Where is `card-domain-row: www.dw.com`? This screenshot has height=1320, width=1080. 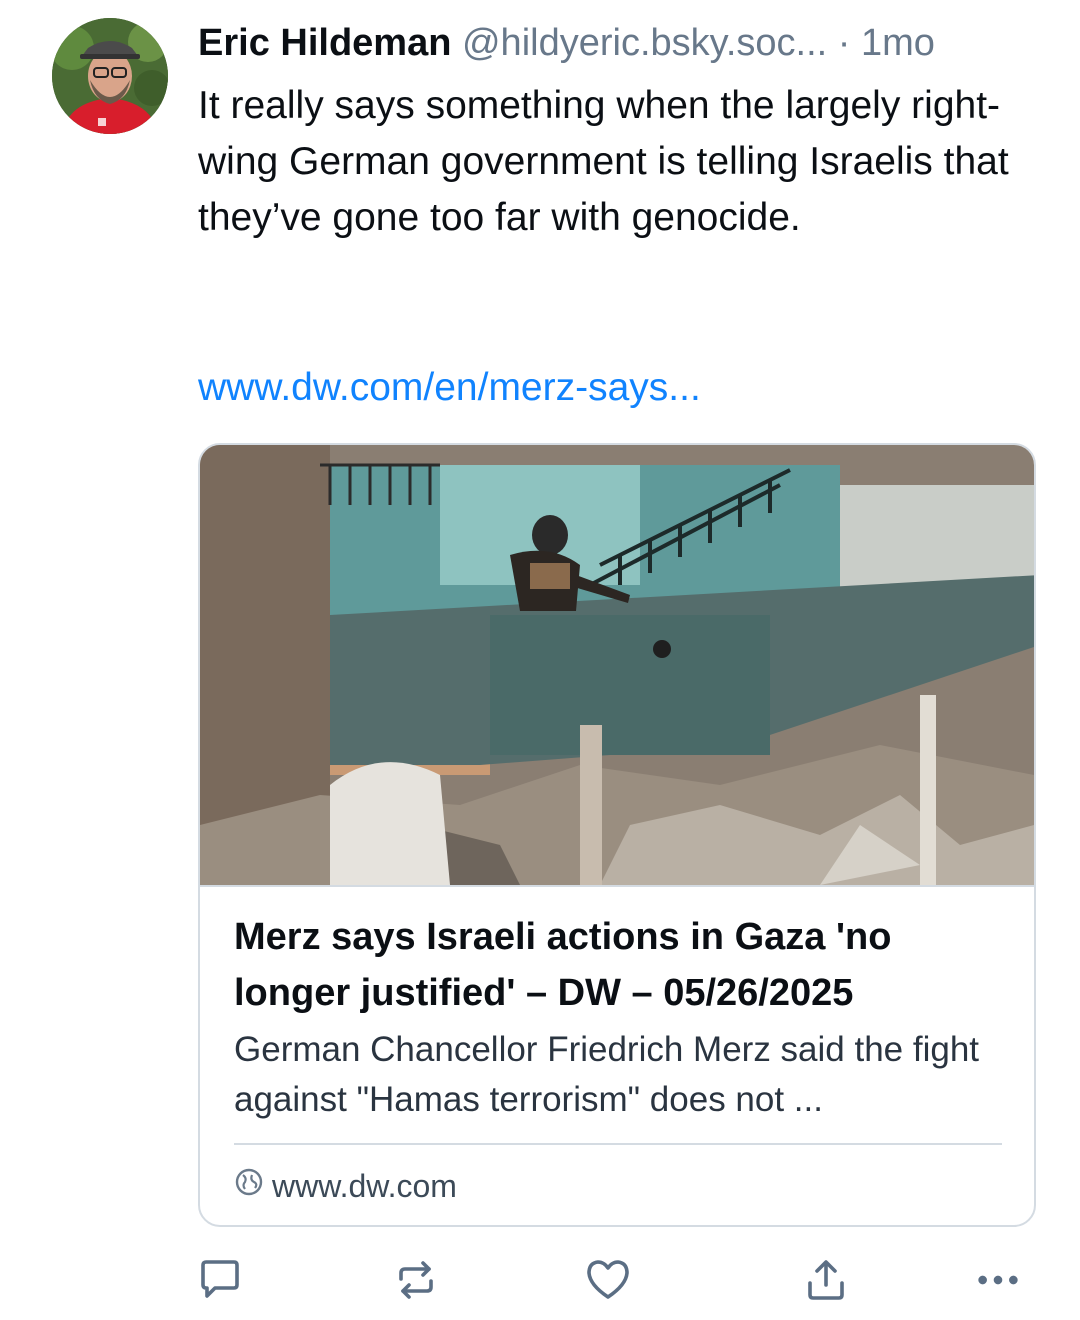 card-domain-row: www.dw.com is located at coordinates (345, 1186).